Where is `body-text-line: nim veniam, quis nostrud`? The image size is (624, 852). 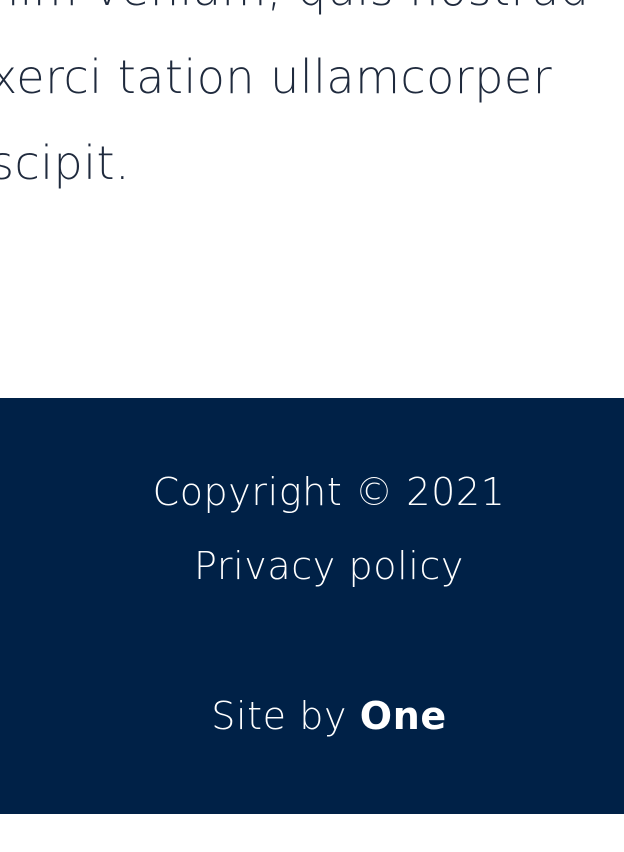 body-text-line: nim veniam, quis nostrud is located at coordinates (294, 8).